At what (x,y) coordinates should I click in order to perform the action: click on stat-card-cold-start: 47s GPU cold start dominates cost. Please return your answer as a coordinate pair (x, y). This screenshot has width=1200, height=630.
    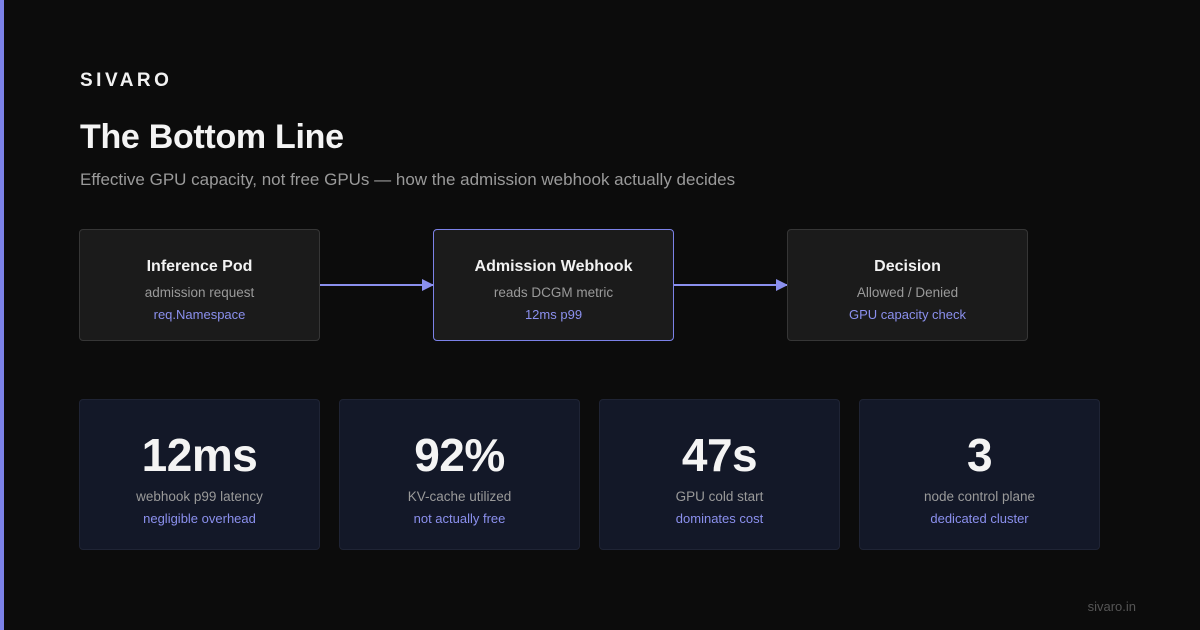
    Looking at the image, I should click on (719, 474).